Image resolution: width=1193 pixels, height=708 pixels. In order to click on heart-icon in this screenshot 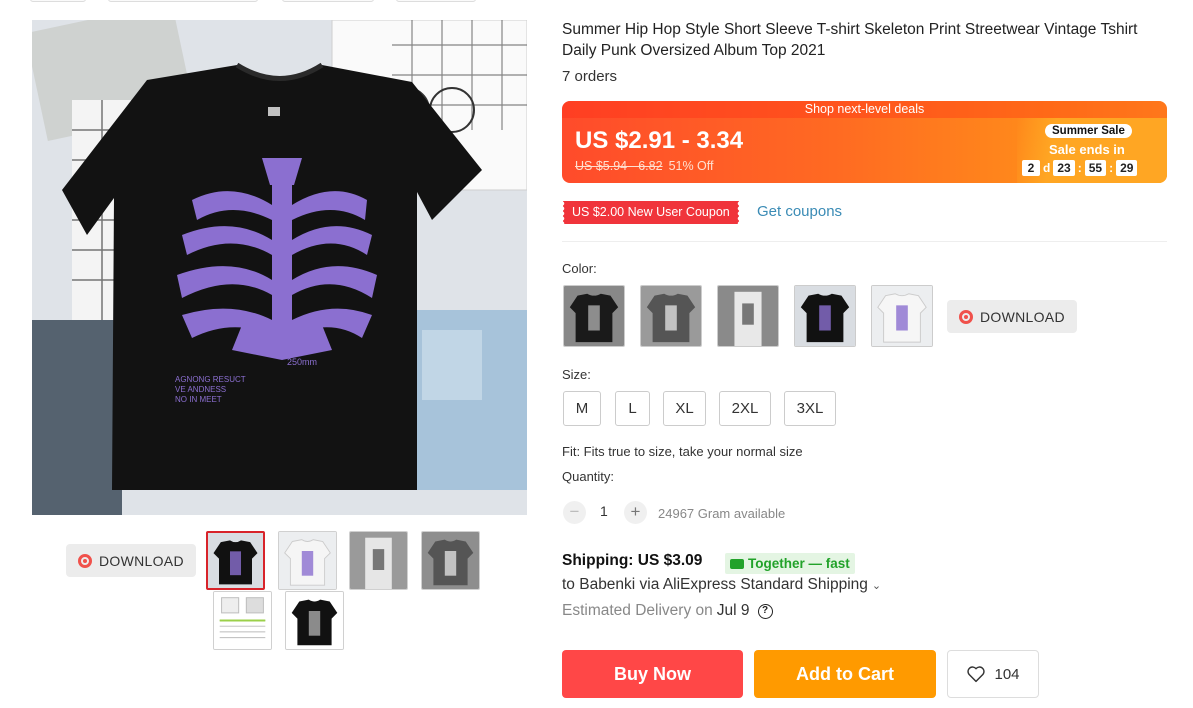, I will do `click(976, 674)`.